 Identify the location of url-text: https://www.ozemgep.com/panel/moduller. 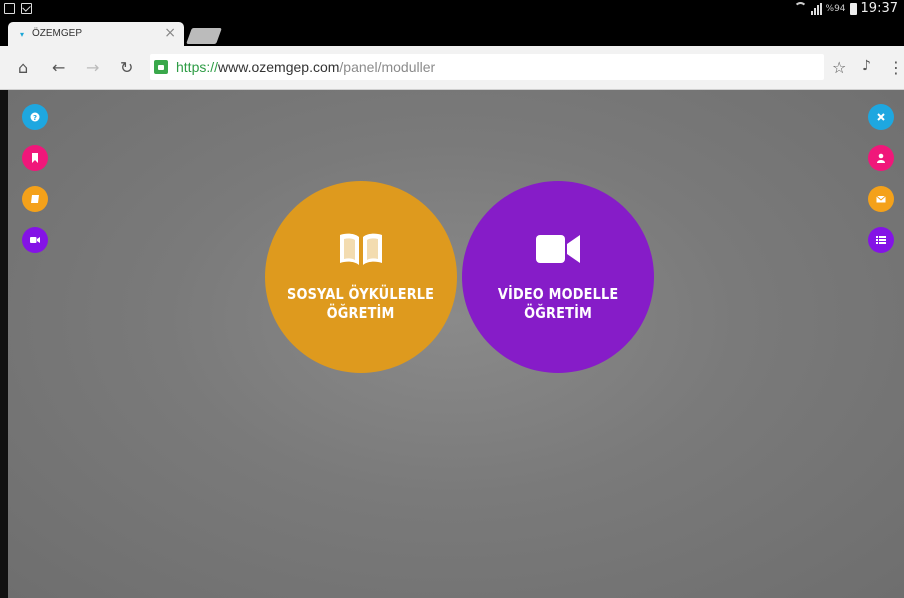
(306, 67).